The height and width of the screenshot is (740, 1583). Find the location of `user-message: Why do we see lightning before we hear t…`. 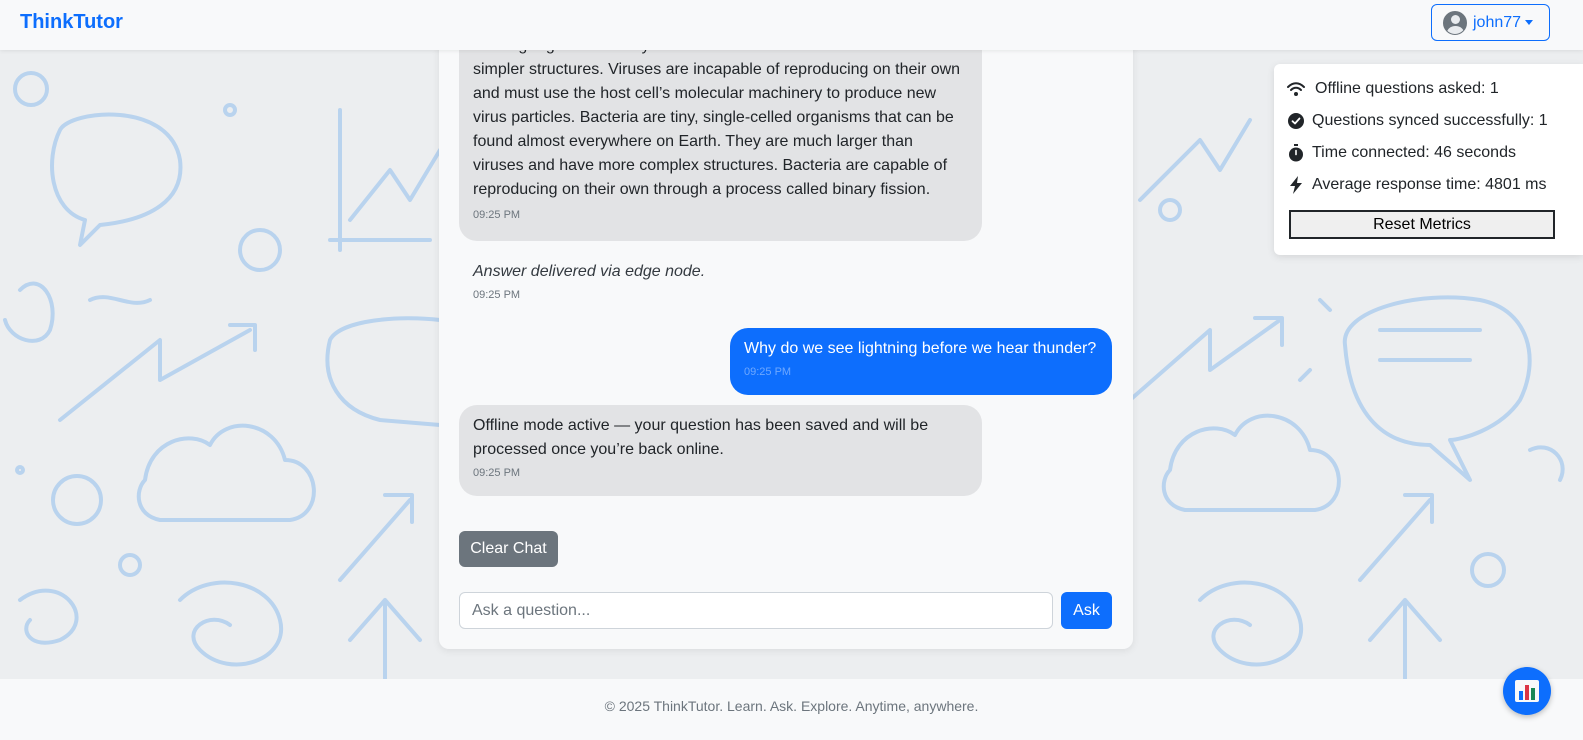

user-message: Why do we see lightning before we hear t… is located at coordinates (921, 361).